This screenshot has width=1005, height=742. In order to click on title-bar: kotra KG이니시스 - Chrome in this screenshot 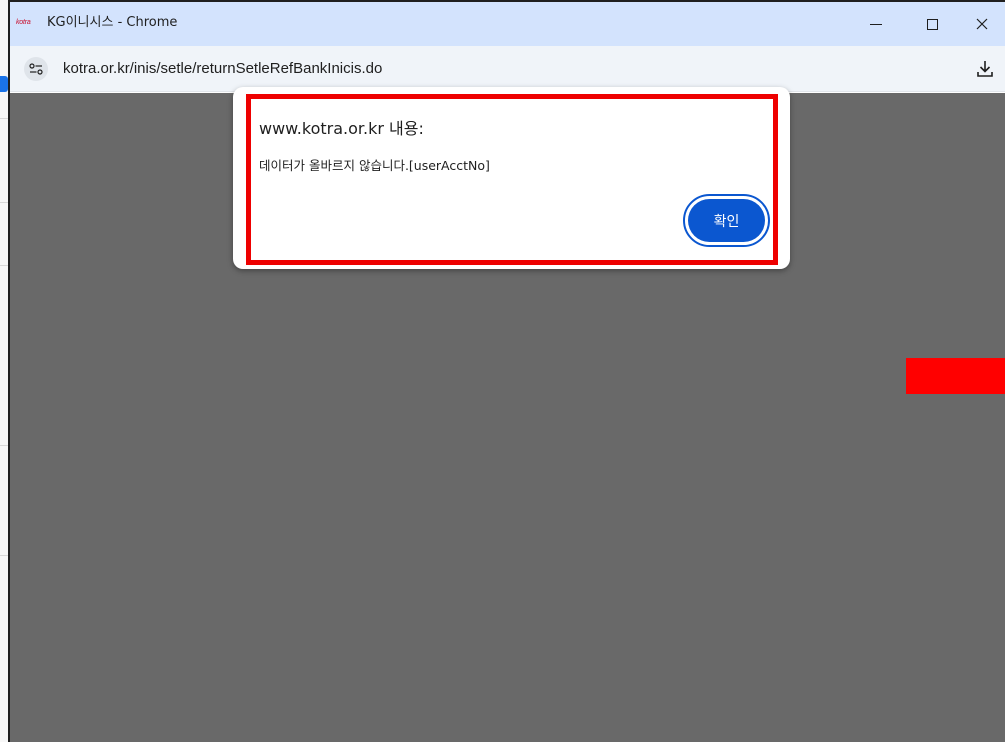, I will do `click(507, 24)`.